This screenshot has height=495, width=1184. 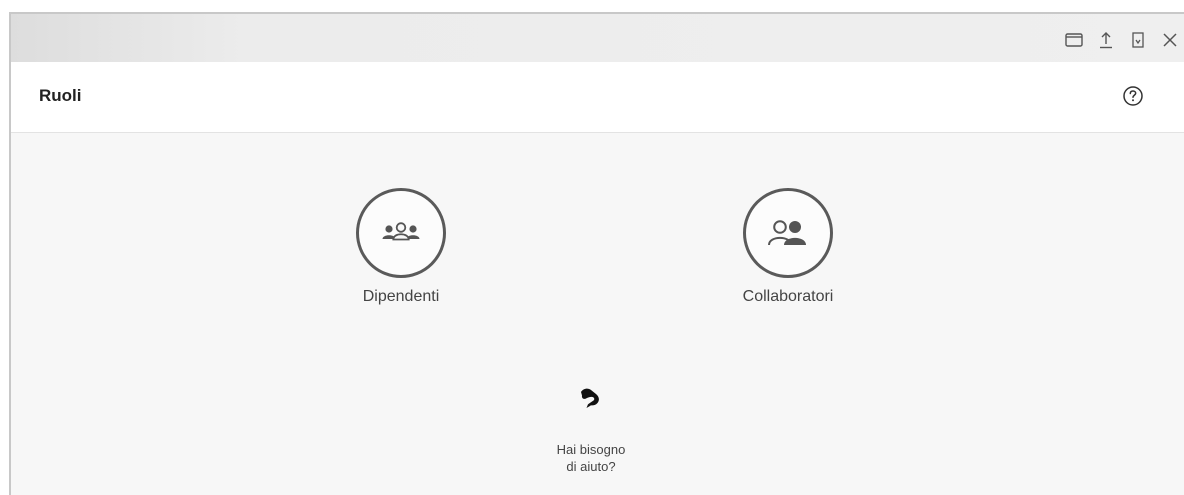 What do you see at coordinates (591, 449) in the screenshot?
I see `support-text-line1: Hai bisogno` at bounding box center [591, 449].